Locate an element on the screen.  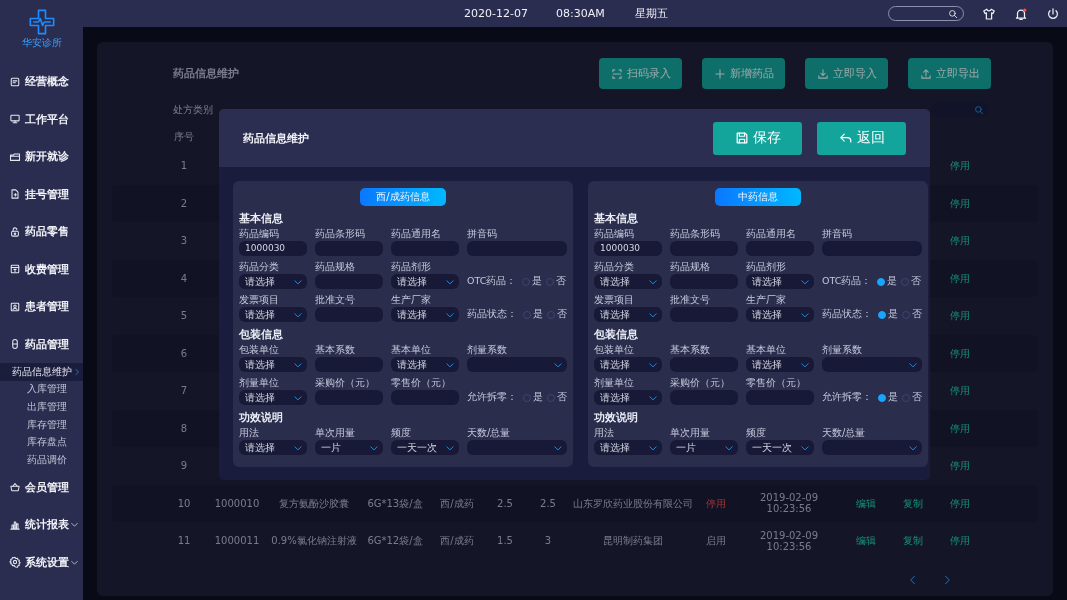
search-icon is located at coordinates (979, 110).